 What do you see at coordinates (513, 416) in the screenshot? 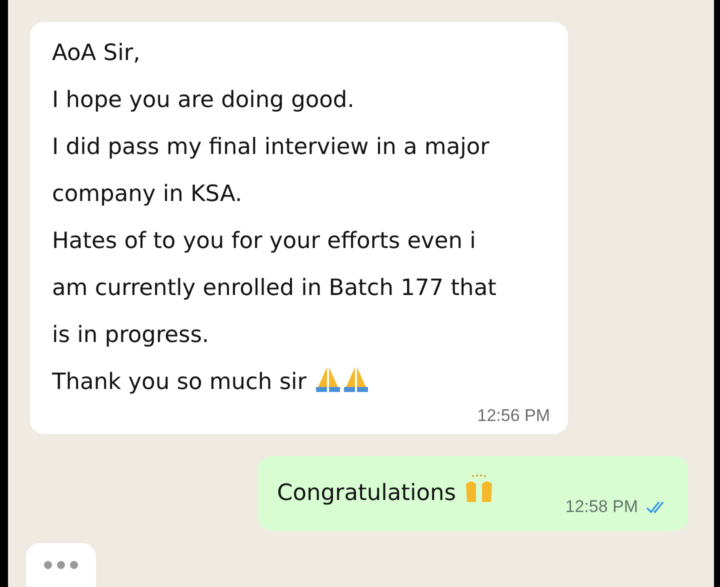
I see `message-time: 12:56 PM` at bounding box center [513, 416].